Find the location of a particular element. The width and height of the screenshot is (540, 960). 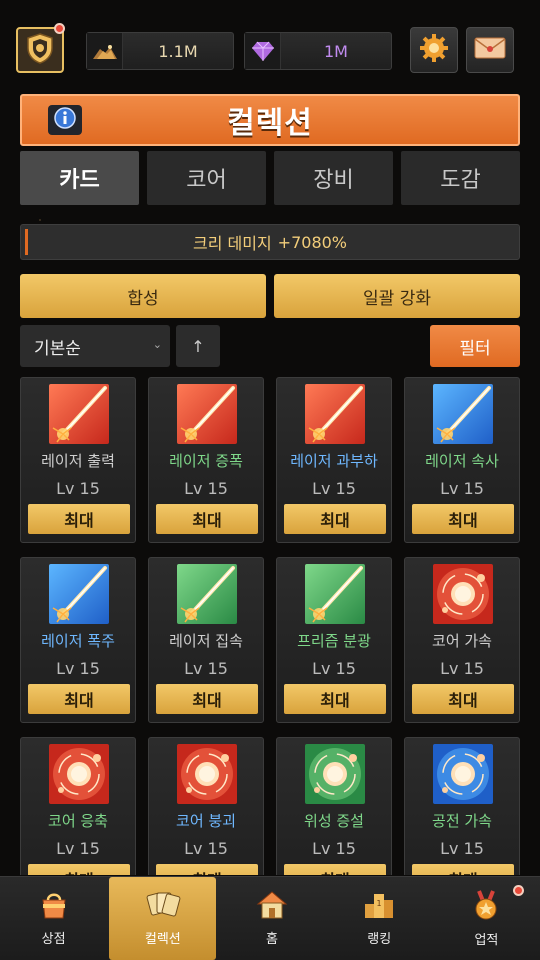

collection-card: 코어 붕괴 Lv 15 최대 is located at coordinates (206, 806).